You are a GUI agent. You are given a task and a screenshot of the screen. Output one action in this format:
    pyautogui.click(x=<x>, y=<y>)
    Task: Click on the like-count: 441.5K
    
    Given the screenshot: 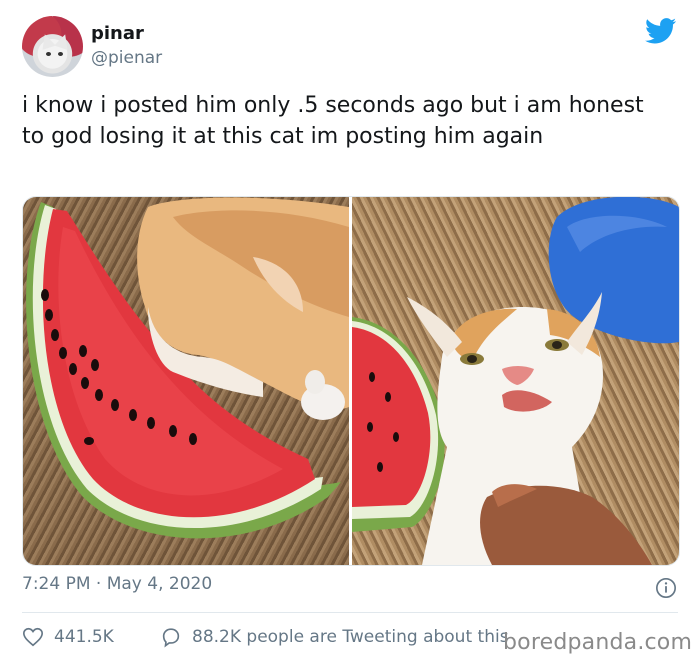 What is the action you would take?
    pyautogui.click(x=84, y=637)
    